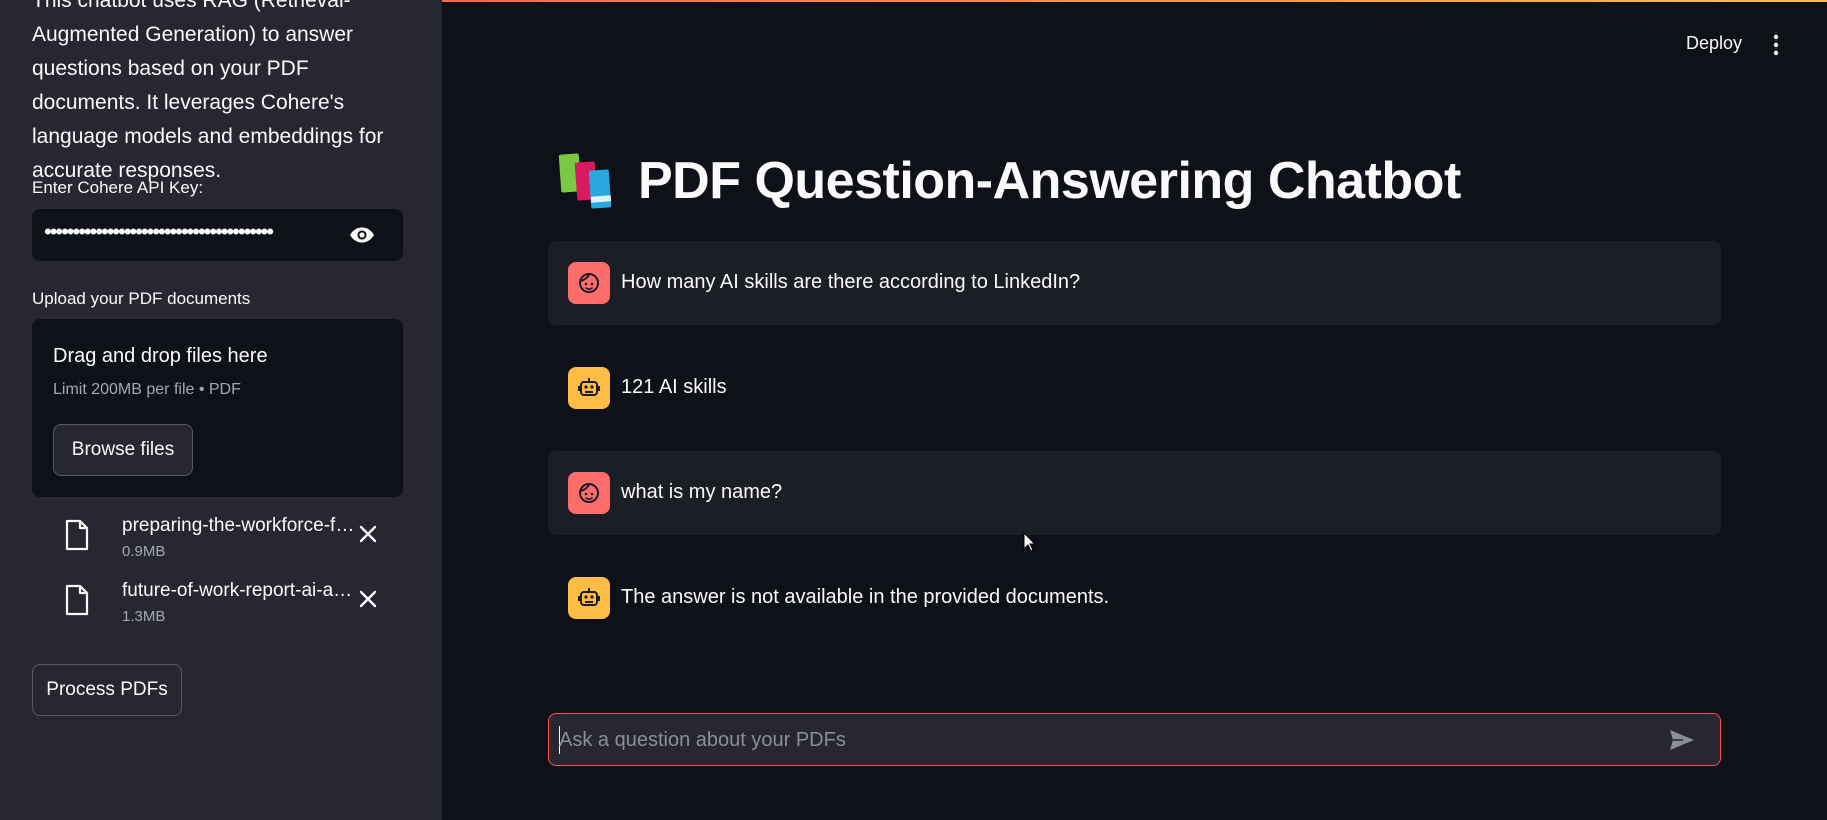 The height and width of the screenshot is (820, 1827). I want to click on upload-label: Upload your PDF documents, so click(141, 298).